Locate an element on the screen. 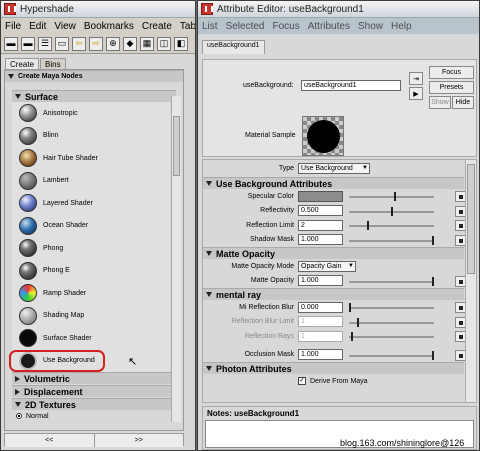  nav-left-button: << is located at coordinates (50, 440).